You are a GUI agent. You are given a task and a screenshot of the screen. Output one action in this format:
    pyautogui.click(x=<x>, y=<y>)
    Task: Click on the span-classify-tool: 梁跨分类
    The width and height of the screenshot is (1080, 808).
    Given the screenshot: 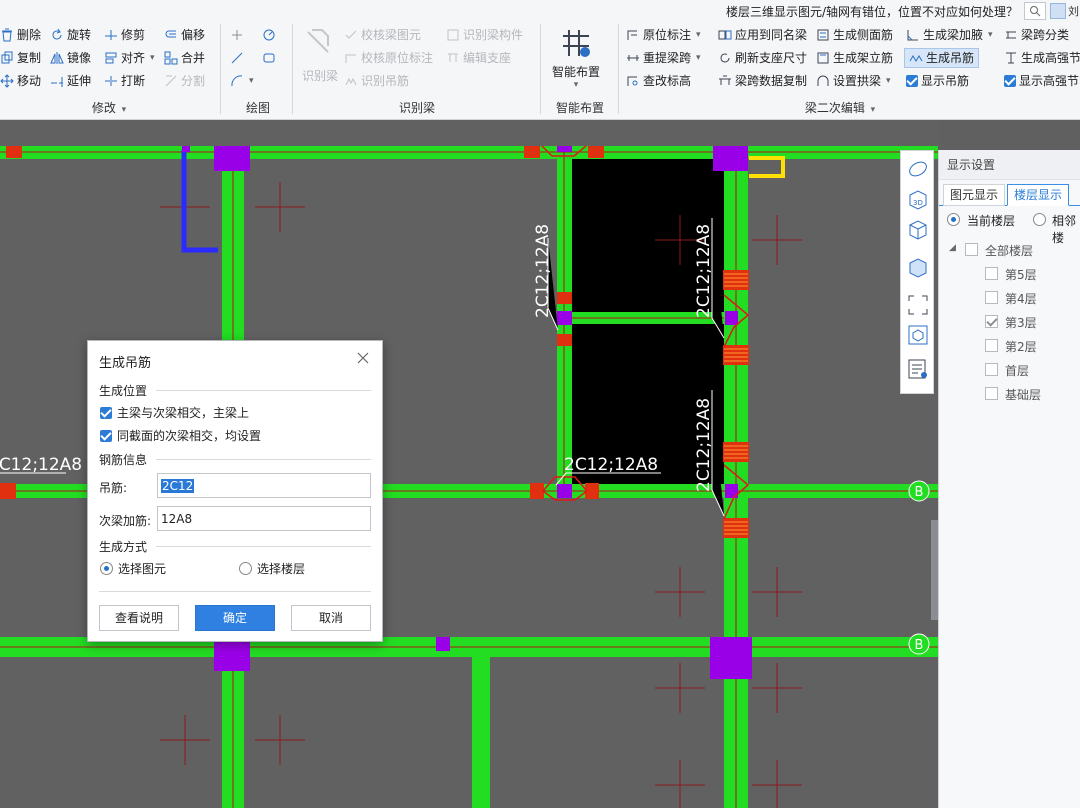 What is the action you would take?
    pyautogui.click(x=1036, y=35)
    